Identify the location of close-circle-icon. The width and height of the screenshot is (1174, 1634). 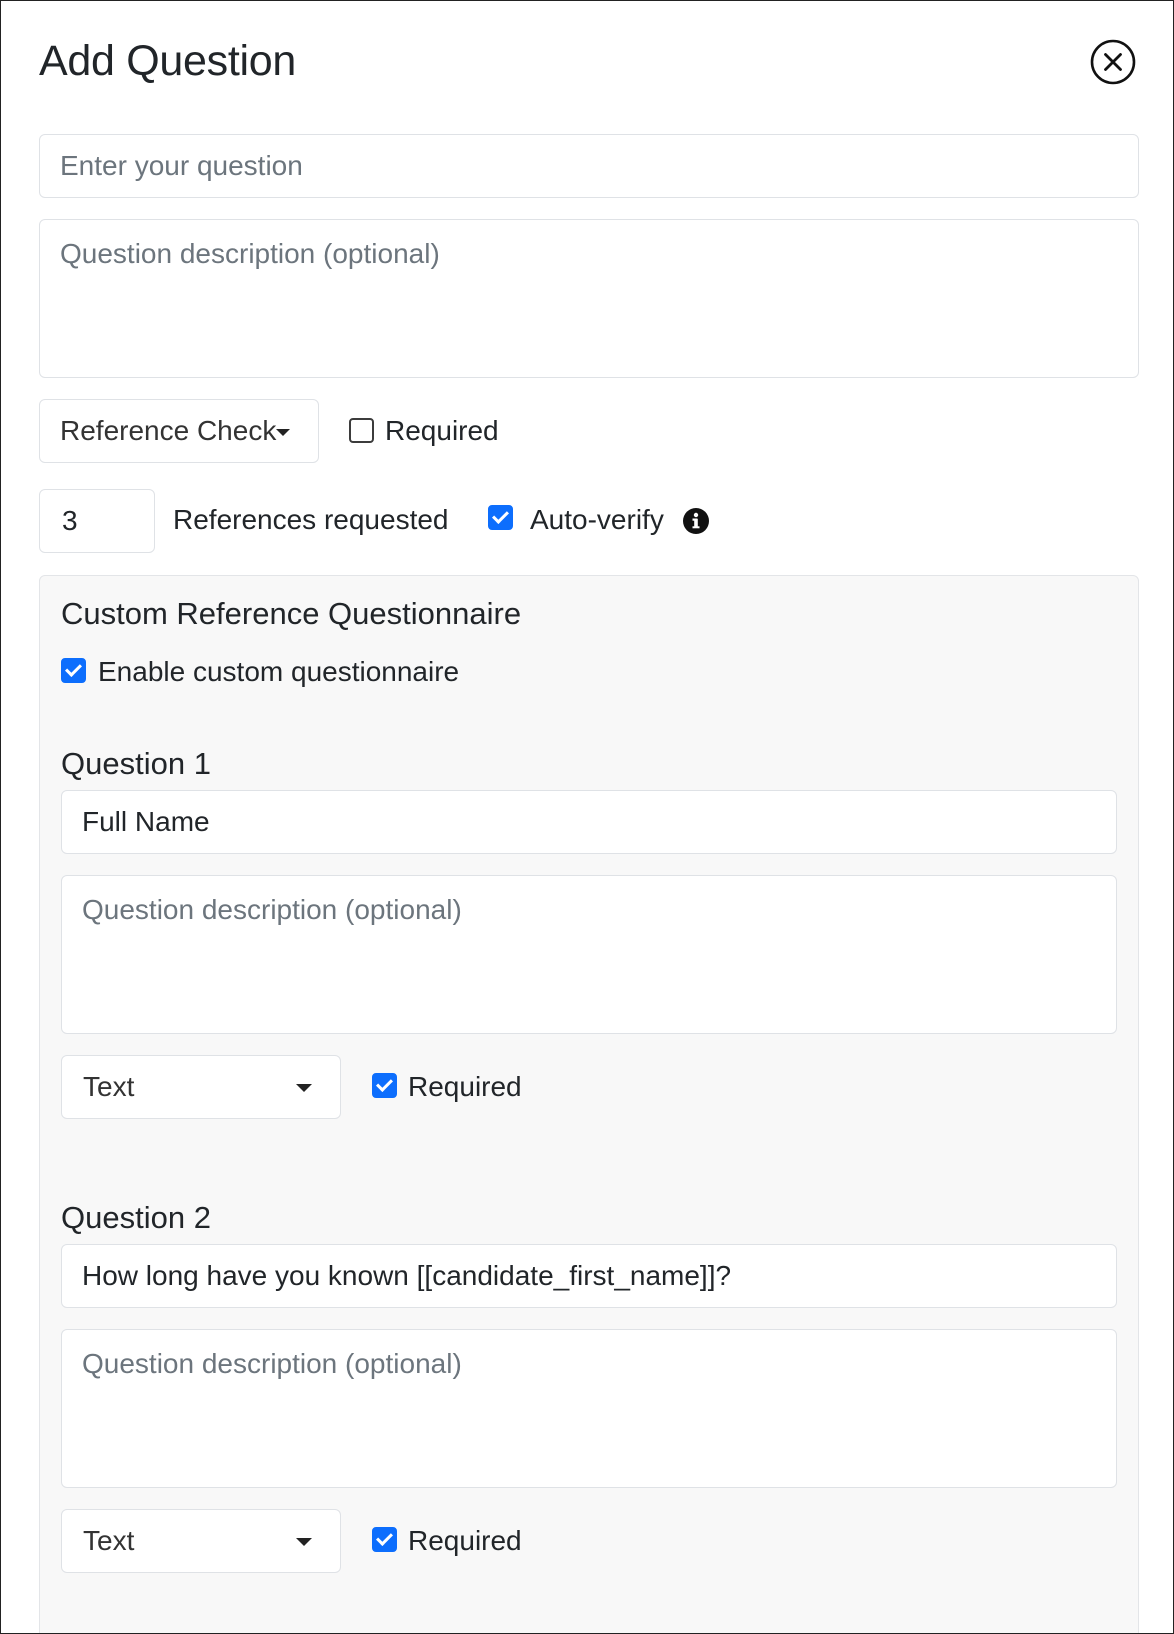
(1113, 62).